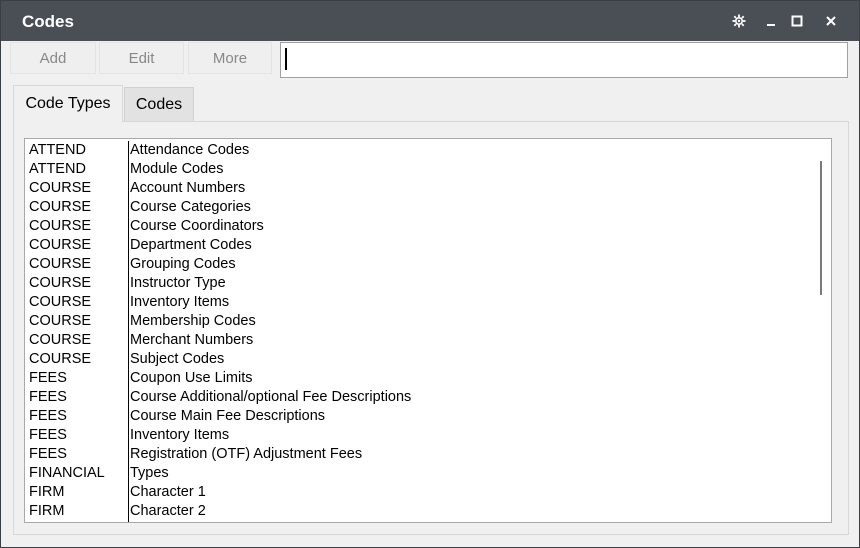  What do you see at coordinates (417, 492) in the screenshot?
I see `list-item: FIRM Character 1` at bounding box center [417, 492].